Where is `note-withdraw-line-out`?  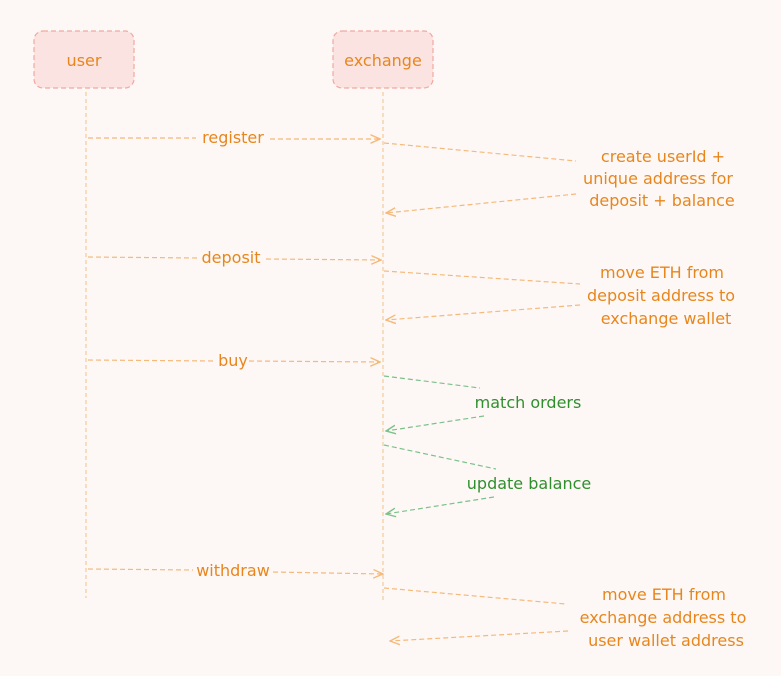
note-withdraw-line-out is located at coordinates (475, 596).